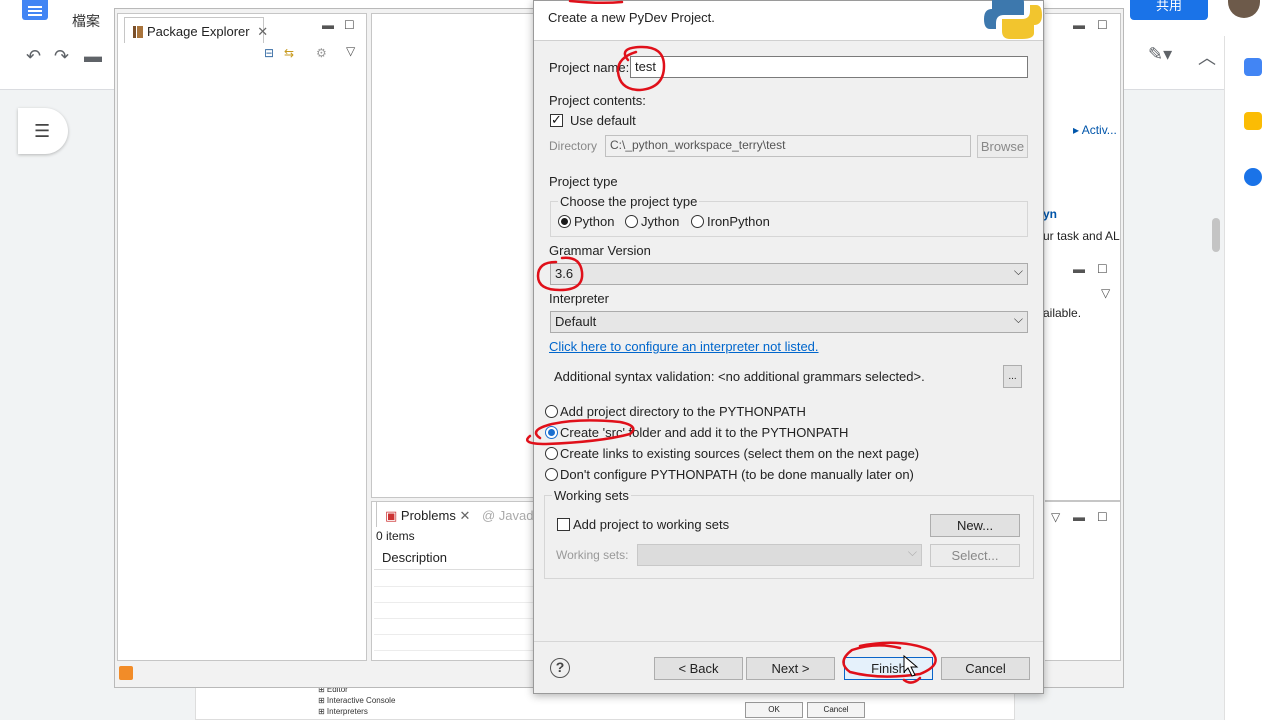 This screenshot has height=720, width=1280. I want to click on dialog-header: Create a new PyDev Project., so click(788, 20).